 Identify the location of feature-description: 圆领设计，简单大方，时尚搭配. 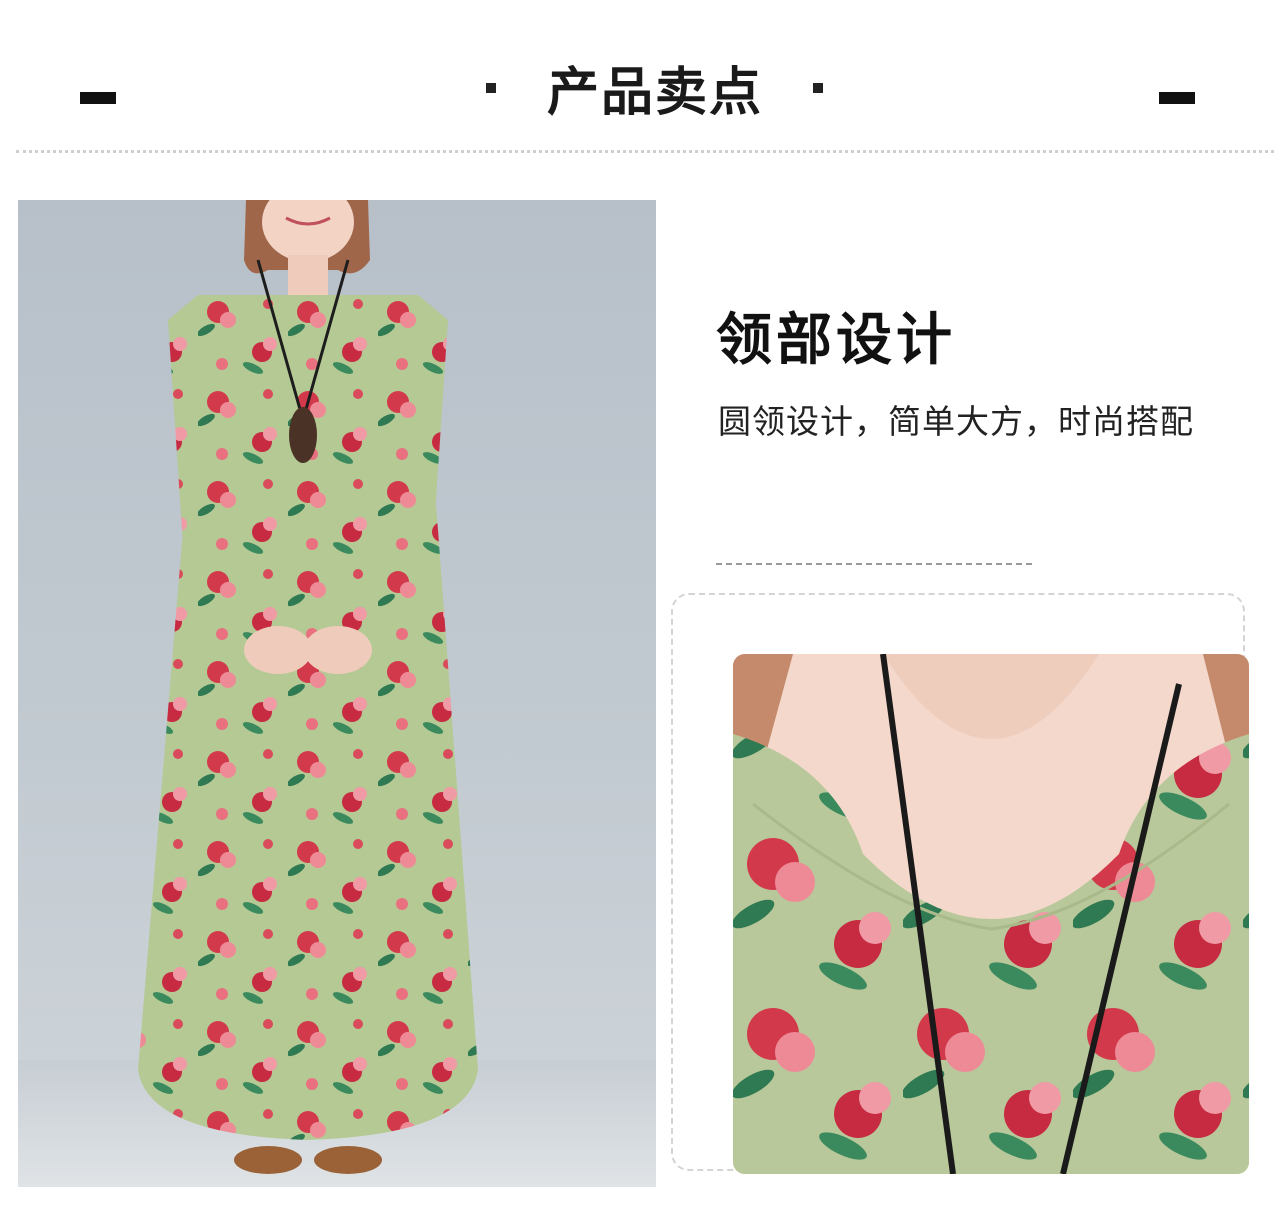
(956, 421).